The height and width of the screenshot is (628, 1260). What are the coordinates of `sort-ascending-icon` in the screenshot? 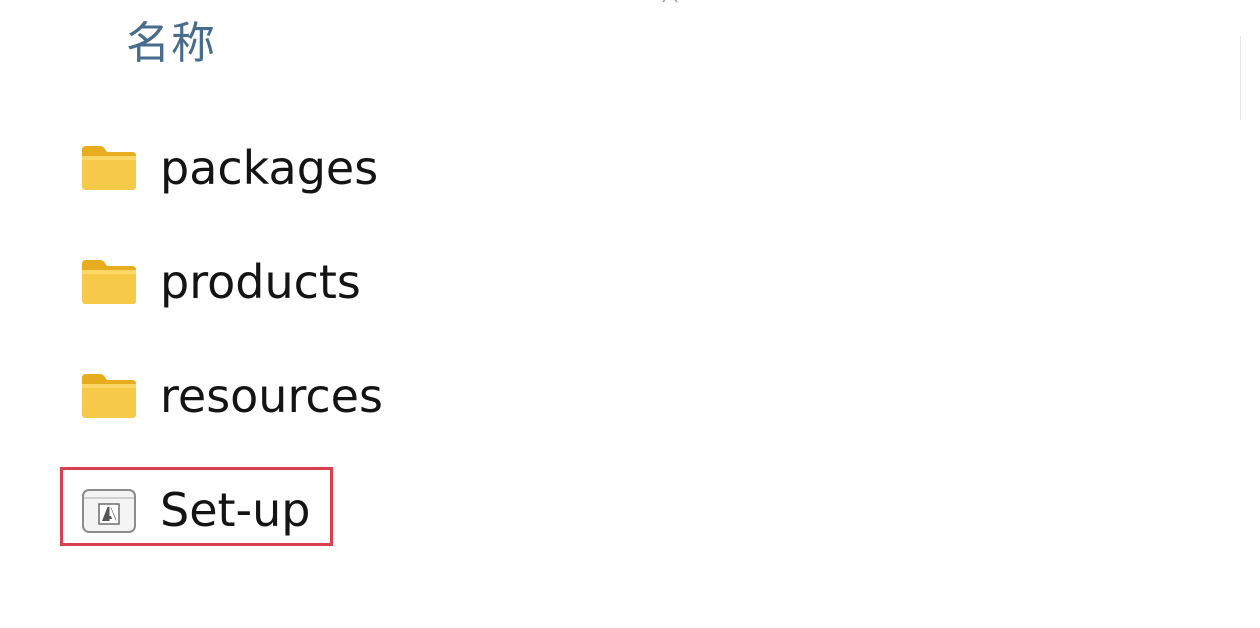 It's located at (670, 2).